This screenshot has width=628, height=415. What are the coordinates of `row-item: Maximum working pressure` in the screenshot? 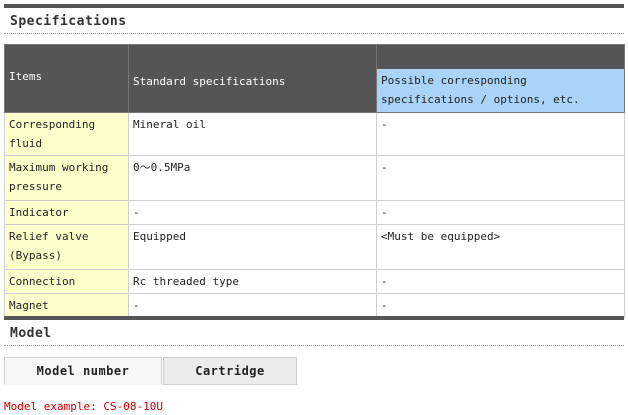 It's located at (66, 178).